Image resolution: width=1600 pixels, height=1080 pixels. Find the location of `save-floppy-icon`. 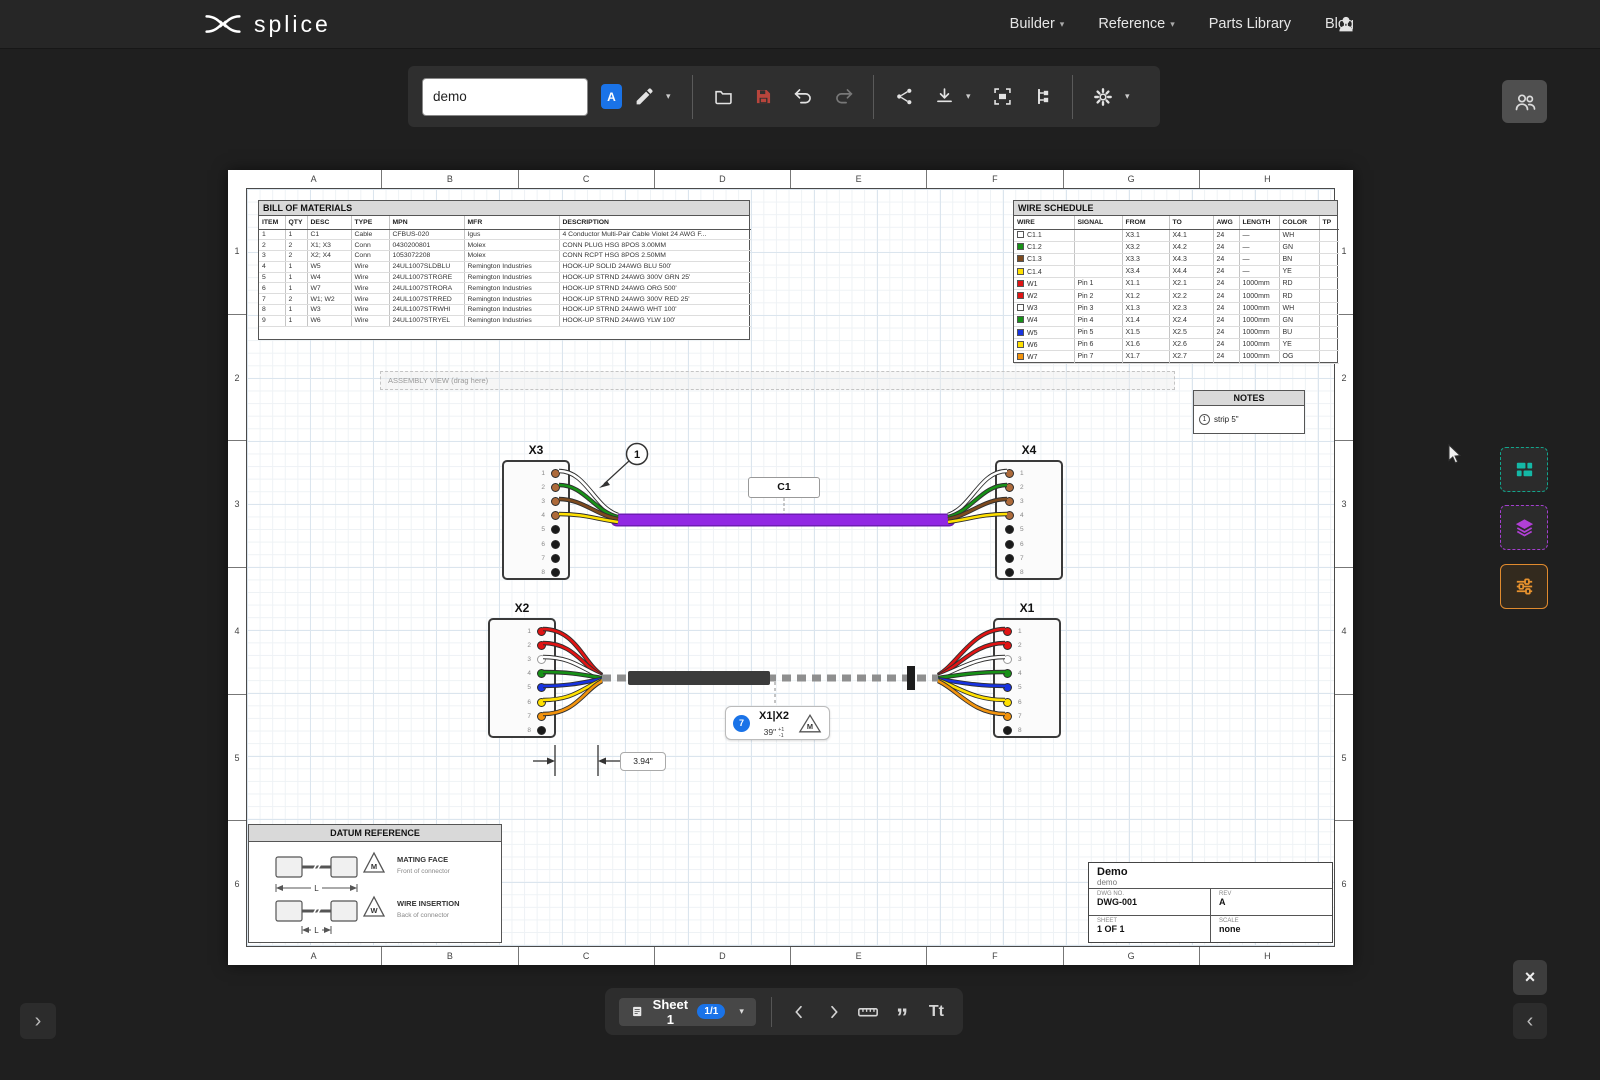

save-floppy-icon is located at coordinates (763, 96).